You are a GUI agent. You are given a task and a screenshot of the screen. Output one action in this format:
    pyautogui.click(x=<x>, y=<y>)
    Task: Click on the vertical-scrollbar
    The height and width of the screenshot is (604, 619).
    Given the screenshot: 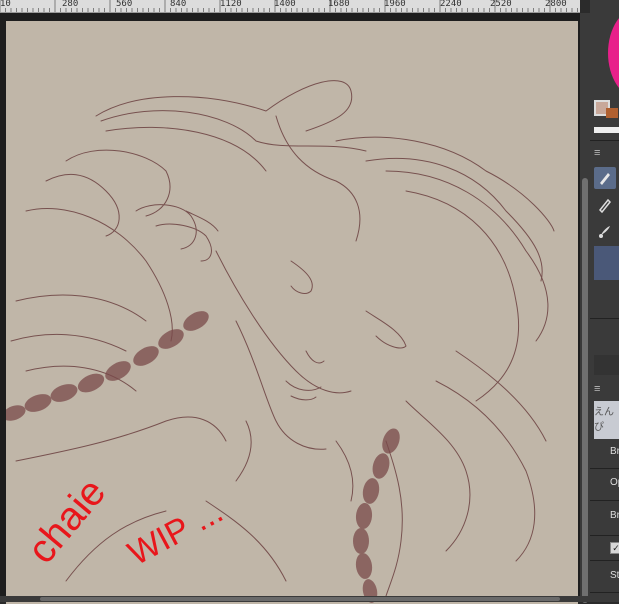 What is the action you would take?
    pyautogui.click(x=585, y=308)
    